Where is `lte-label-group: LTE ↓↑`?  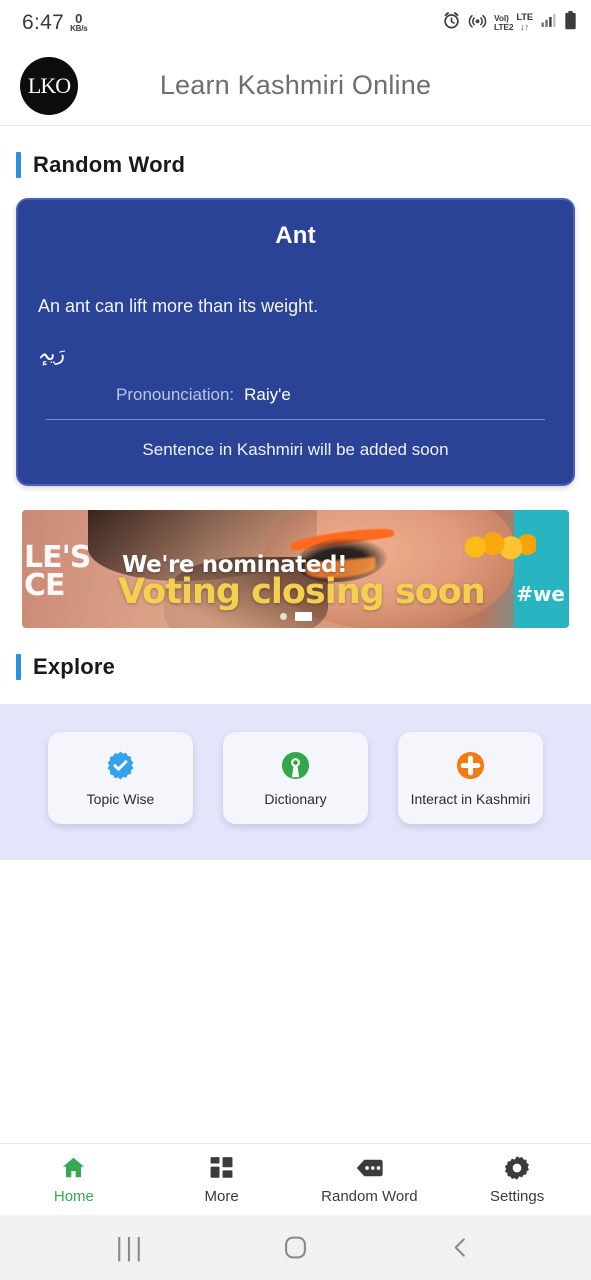 lte-label-group: LTE ↓↑ is located at coordinates (524, 22).